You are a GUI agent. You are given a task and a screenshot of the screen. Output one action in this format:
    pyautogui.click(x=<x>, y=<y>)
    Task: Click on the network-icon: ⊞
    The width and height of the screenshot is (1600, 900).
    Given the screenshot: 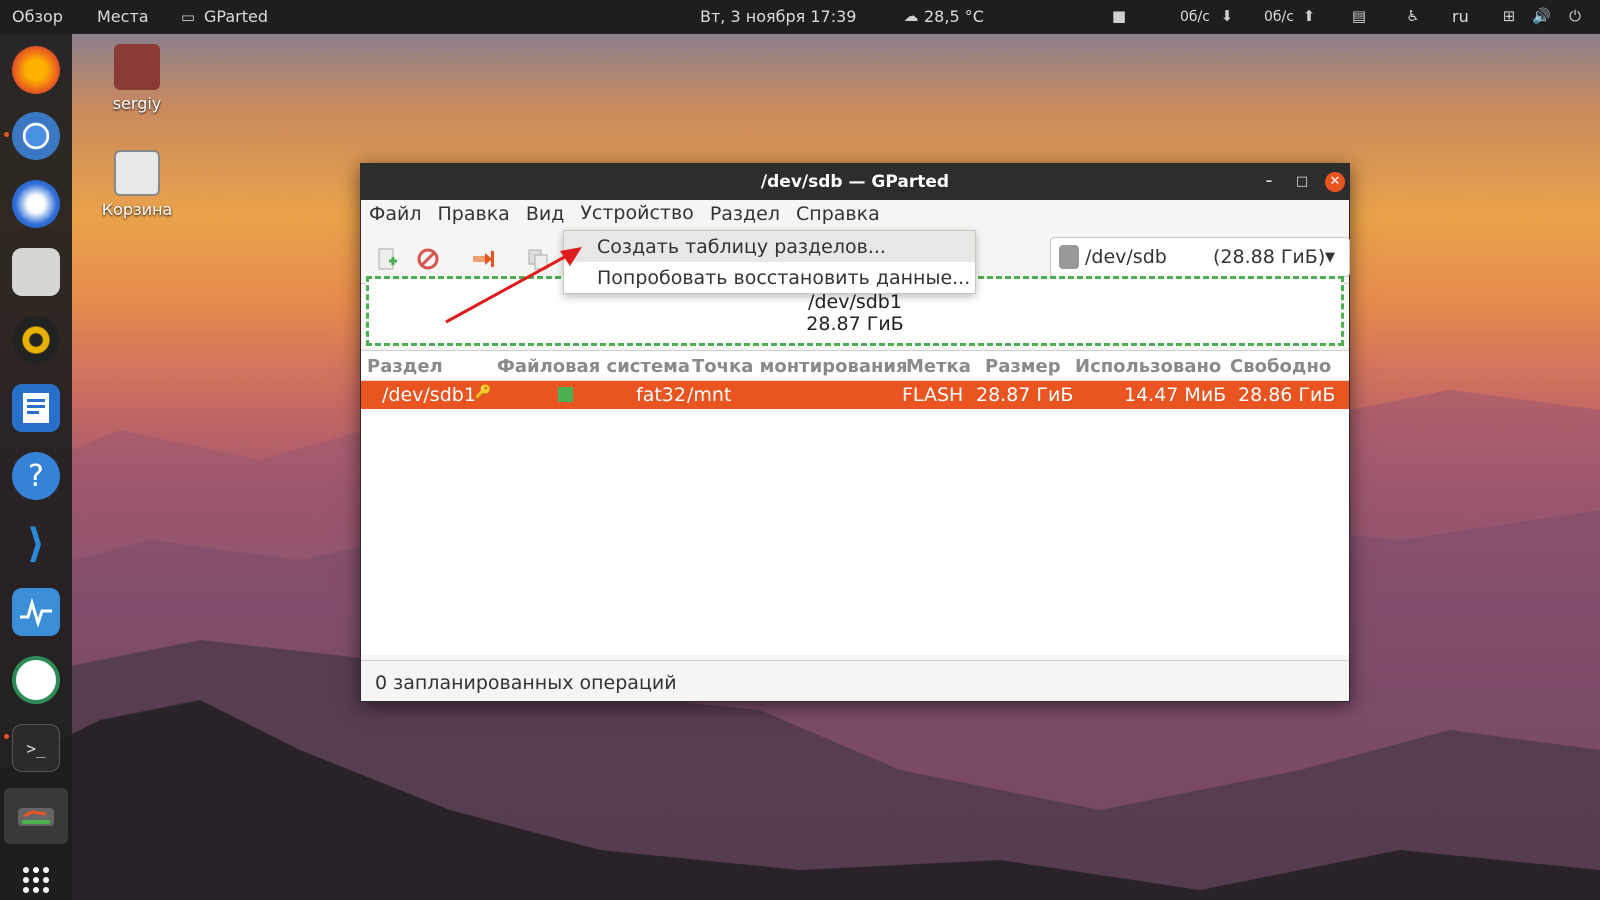 What is the action you would take?
    pyautogui.click(x=1509, y=16)
    